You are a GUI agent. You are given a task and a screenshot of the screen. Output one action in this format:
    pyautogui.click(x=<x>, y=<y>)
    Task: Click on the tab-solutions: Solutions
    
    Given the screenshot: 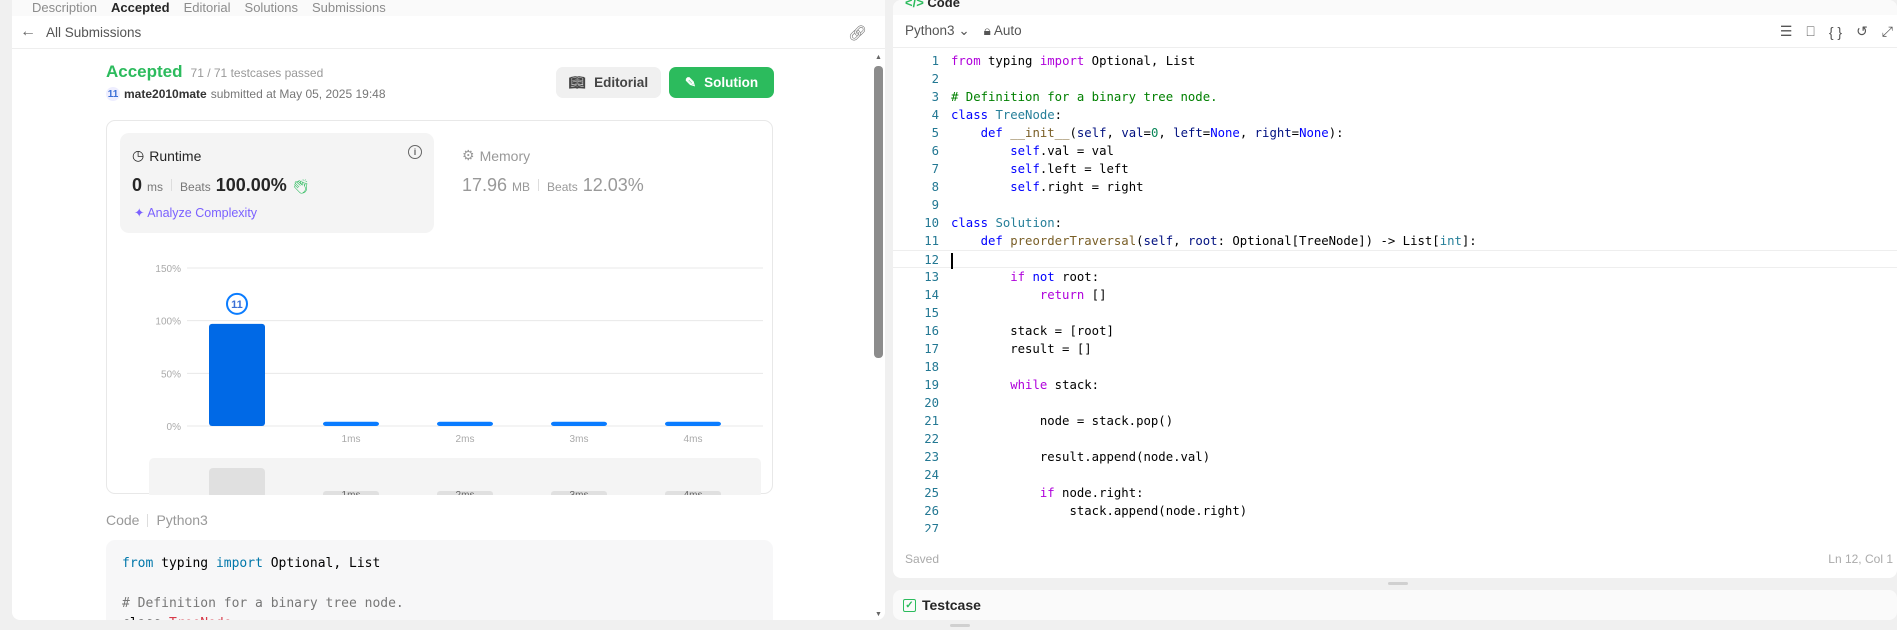 What is the action you would take?
    pyautogui.click(x=271, y=7)
    